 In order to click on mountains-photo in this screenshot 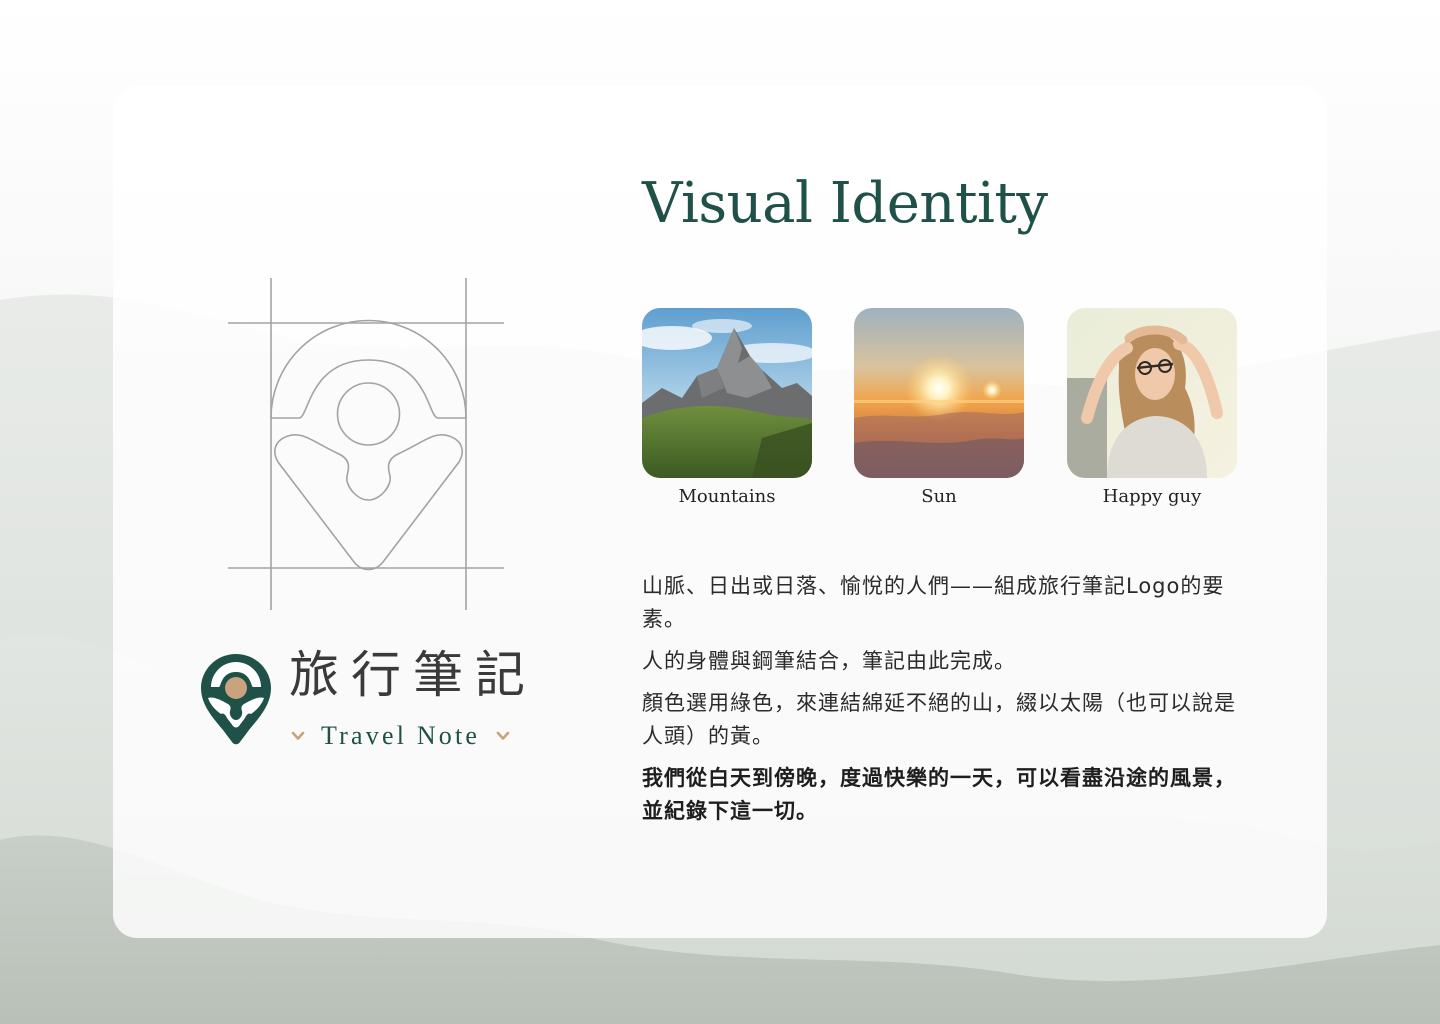, I will do `click(727, 393)`.